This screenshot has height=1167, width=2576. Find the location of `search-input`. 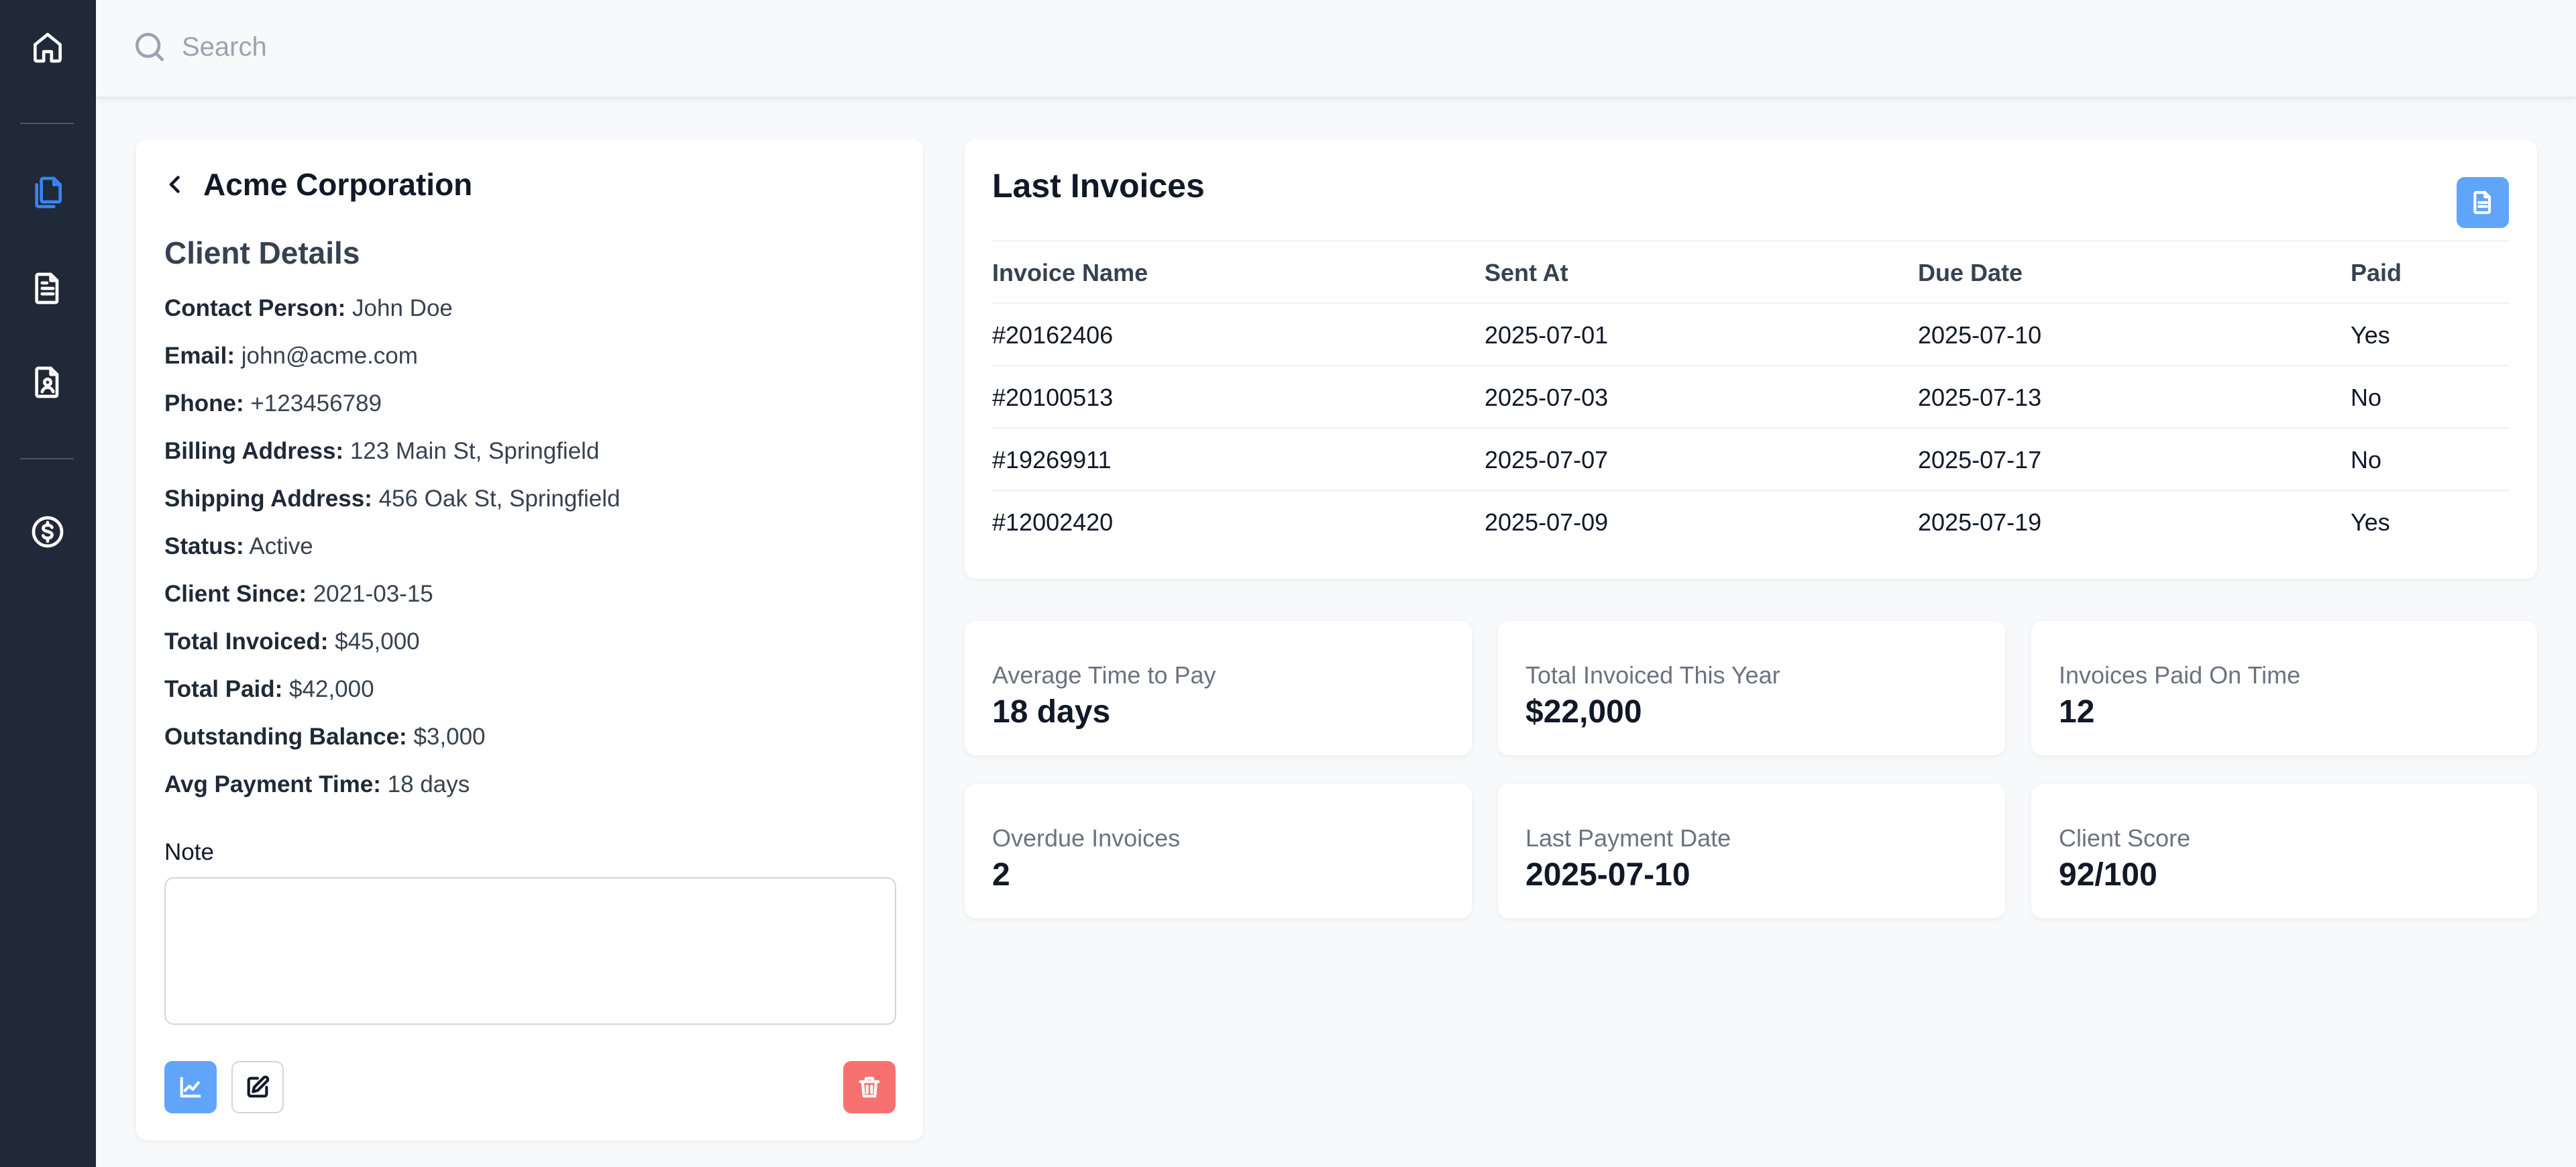

search-input is located at coordinates (651, 47).